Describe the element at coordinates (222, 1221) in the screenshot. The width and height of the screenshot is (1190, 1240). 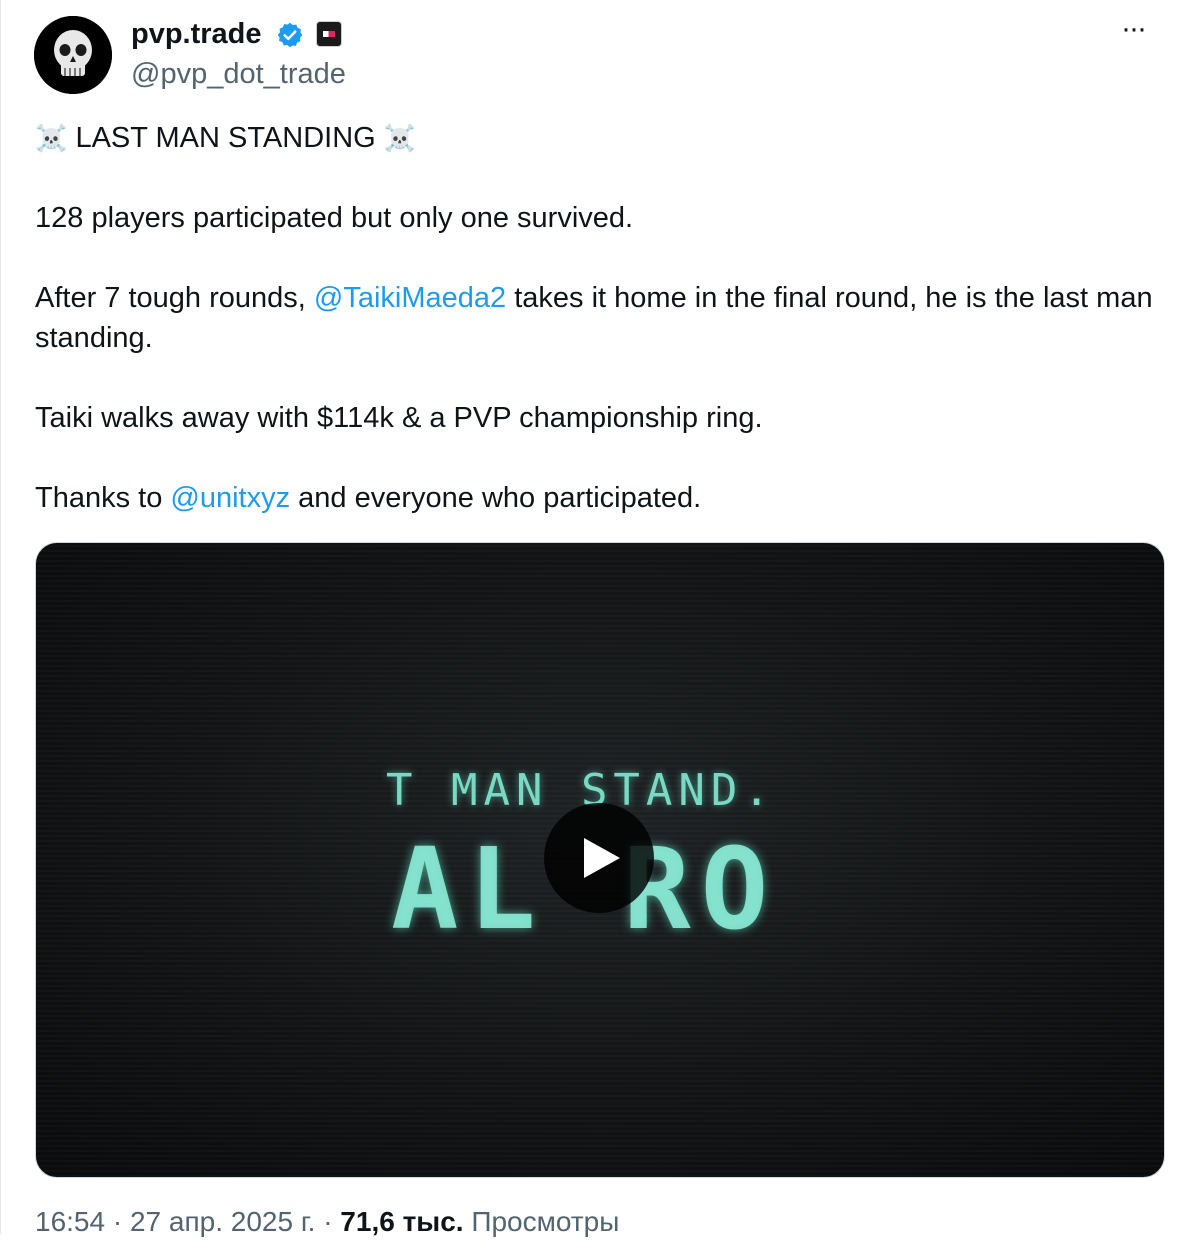
I see `post-date: 27 апр. 2025 г.` at that location.